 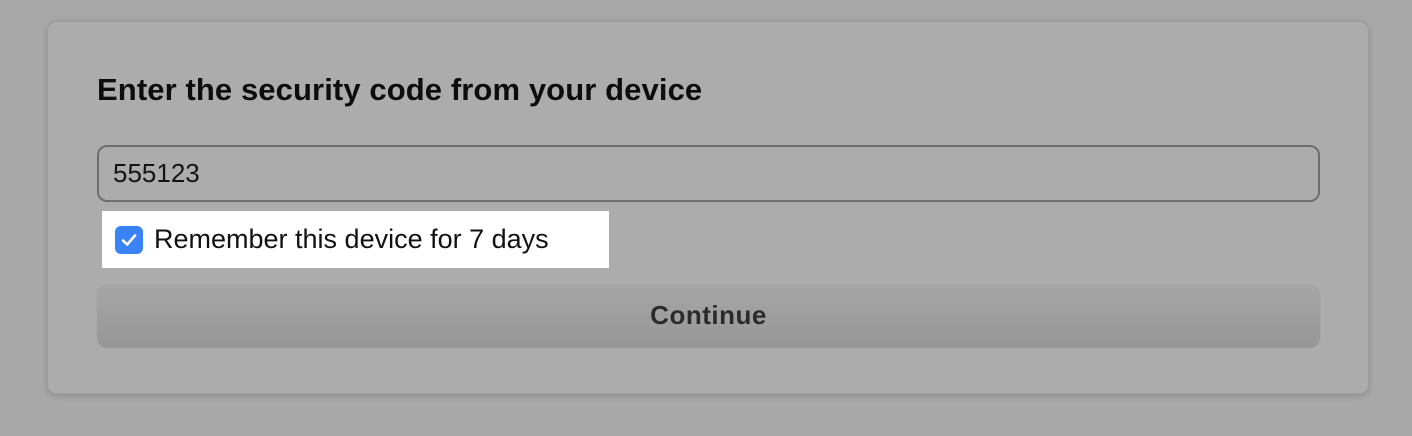 What do you see at coordinates (400, 89) in the screenshot?
I see `dialog-title: Enter the security code from your device` at bounding box center [400, 89].